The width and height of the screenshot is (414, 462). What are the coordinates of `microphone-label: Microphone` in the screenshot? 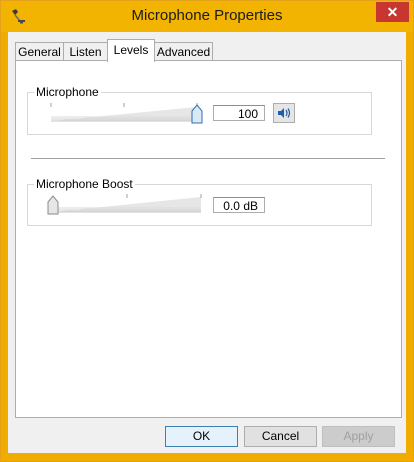 It's located at (67, 92).